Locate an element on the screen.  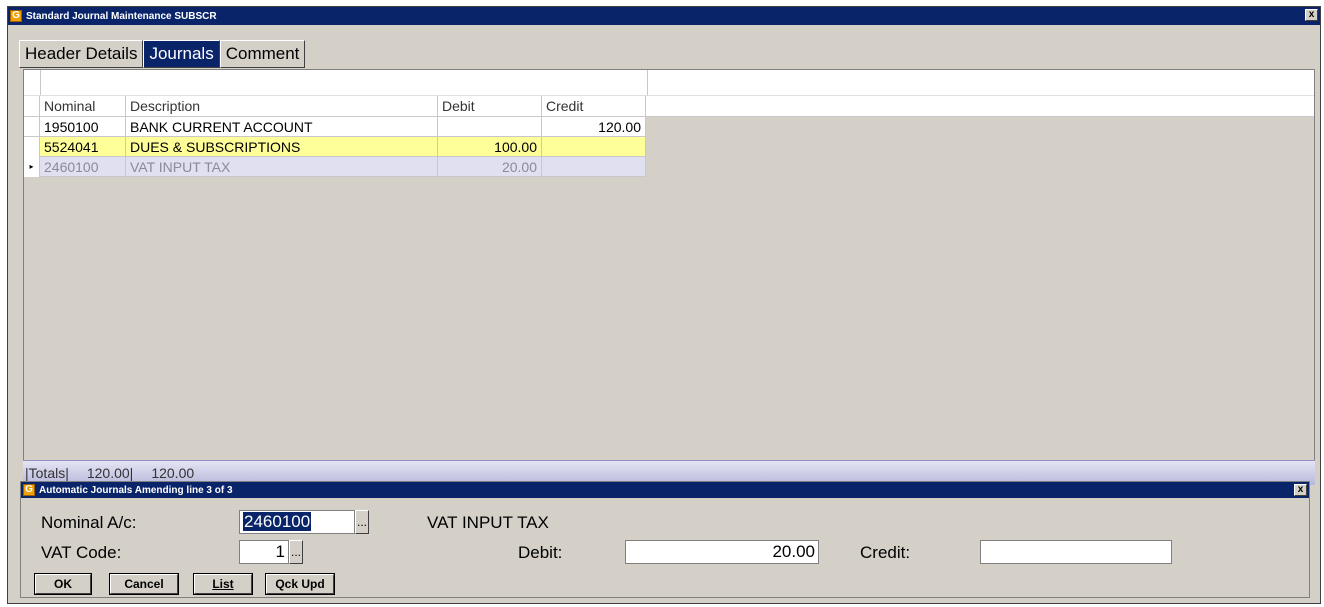
totals-label: |Totals| is located at coordinates (47, 473).